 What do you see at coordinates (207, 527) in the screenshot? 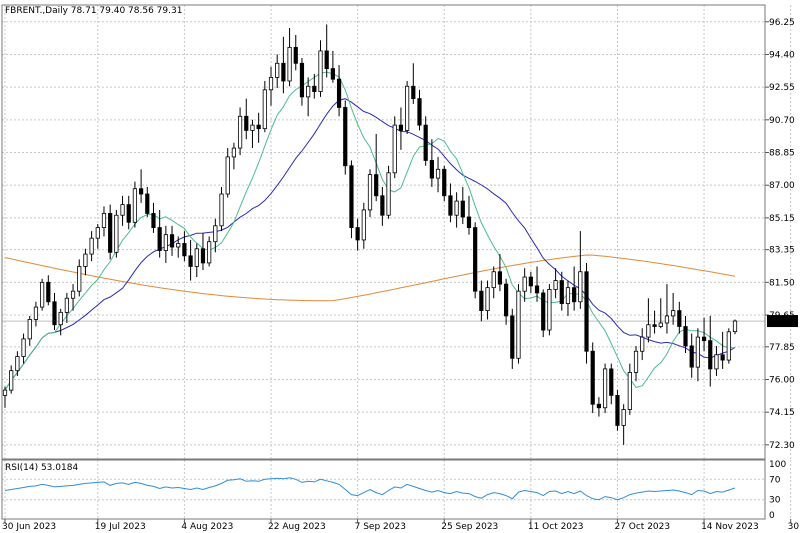
I see `time-tick-label: 4 Aug 2023` at bounding box center [207, 527].